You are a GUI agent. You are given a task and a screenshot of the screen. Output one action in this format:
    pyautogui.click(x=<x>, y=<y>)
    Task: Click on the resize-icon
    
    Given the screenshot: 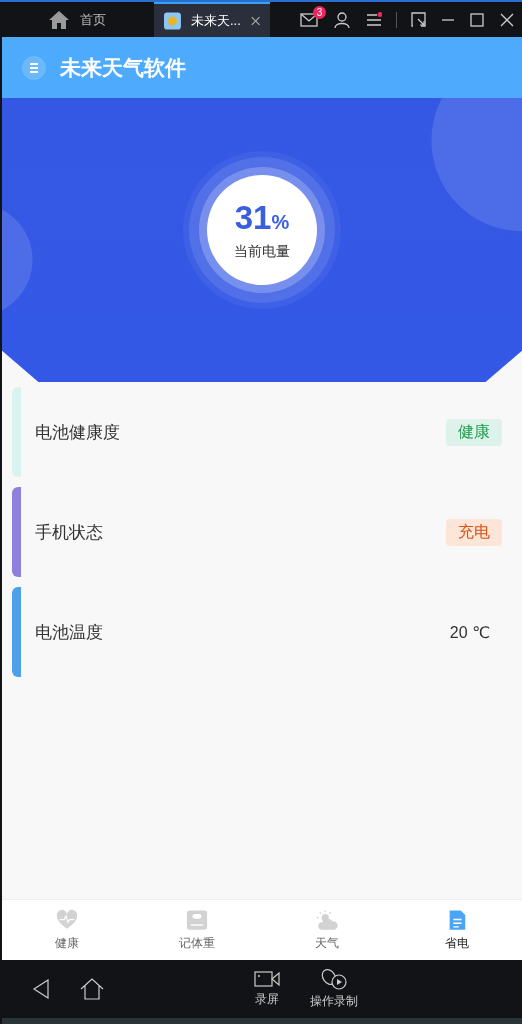 What is the action you would take?
    pyautogui.click(x=418, y=19)
    